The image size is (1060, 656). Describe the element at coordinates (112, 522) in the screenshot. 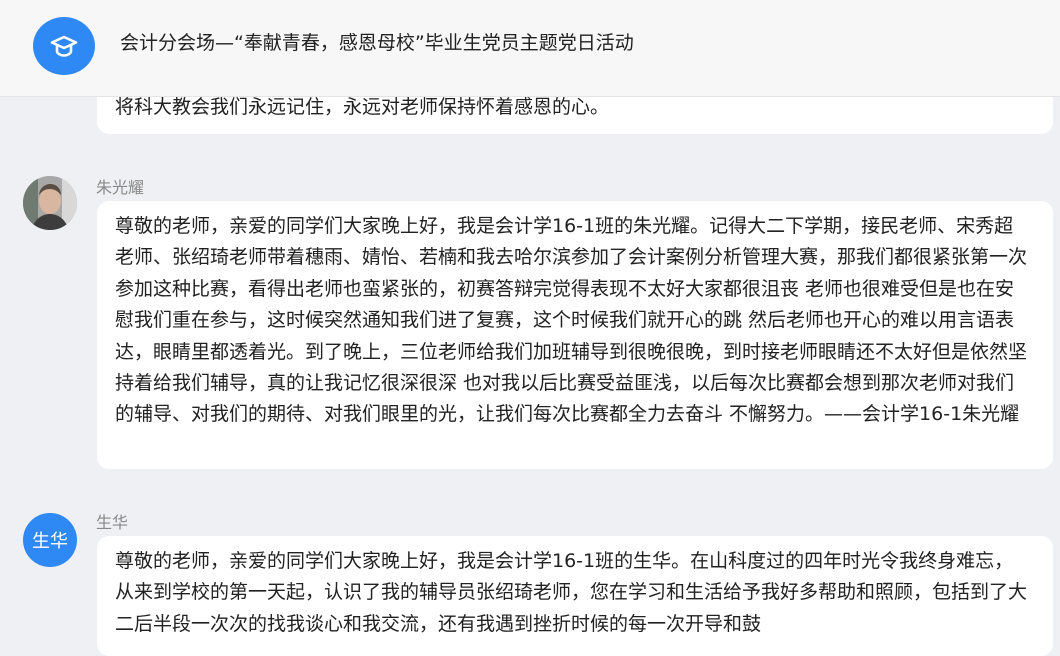

I see `sender-name: 生华` at that location.